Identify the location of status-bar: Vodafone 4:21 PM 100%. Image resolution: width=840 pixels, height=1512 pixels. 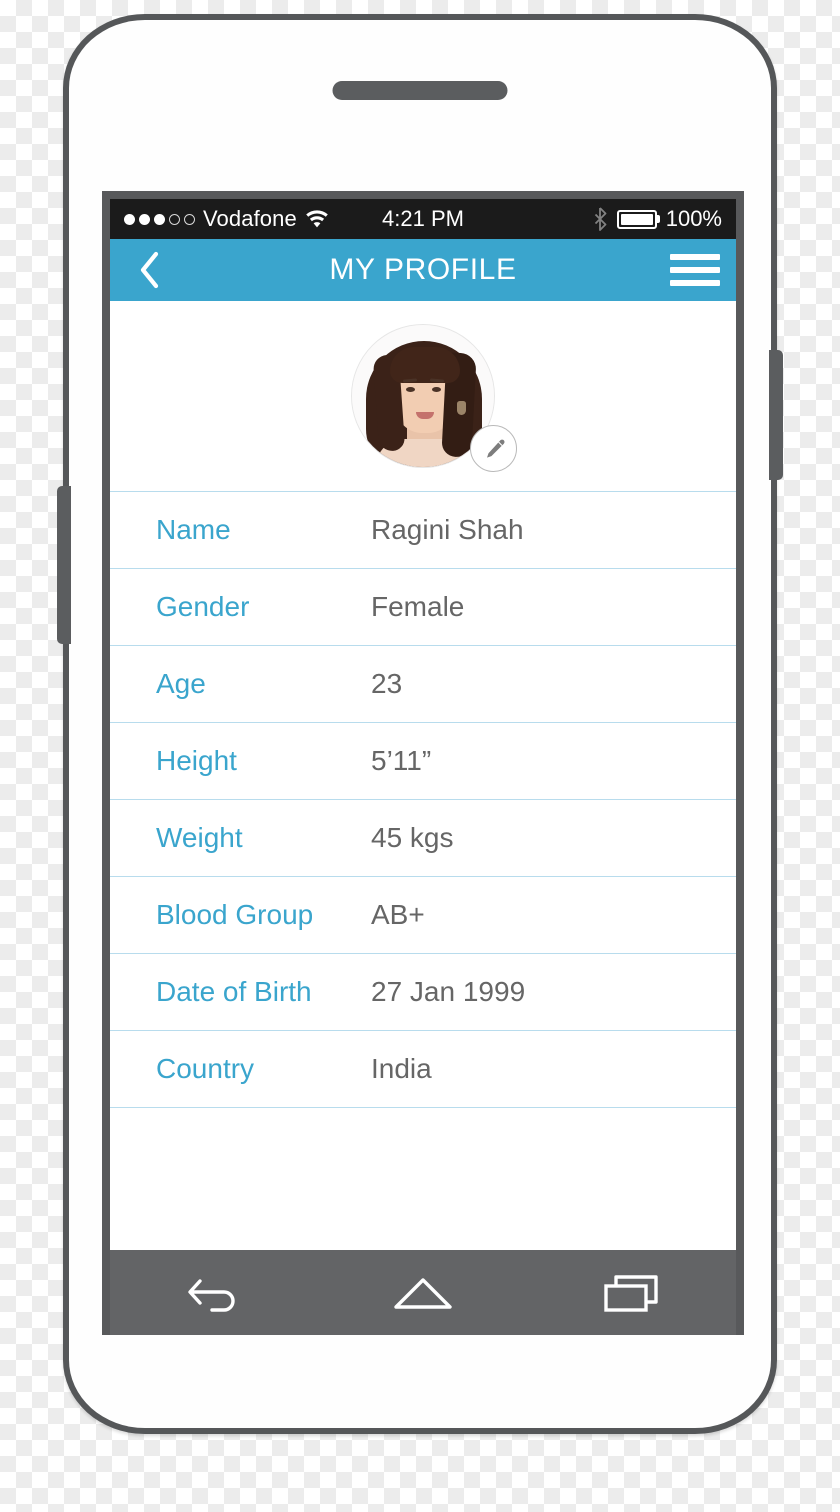
(423, 219).